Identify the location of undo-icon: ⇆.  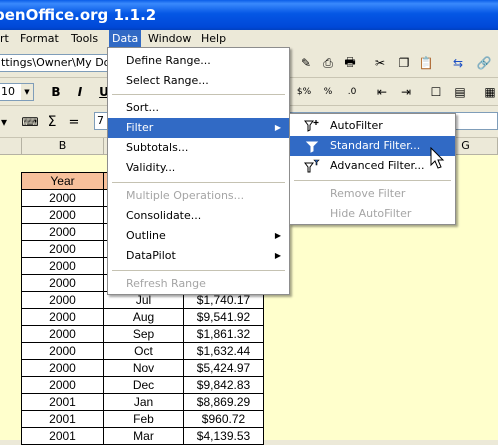
(458, 63).